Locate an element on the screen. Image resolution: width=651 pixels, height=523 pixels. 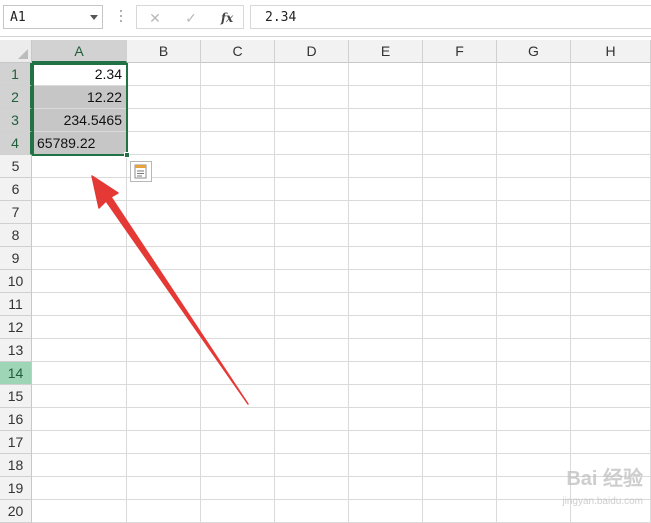
formula-input: 2.34 is located at coordinates (450, 17).